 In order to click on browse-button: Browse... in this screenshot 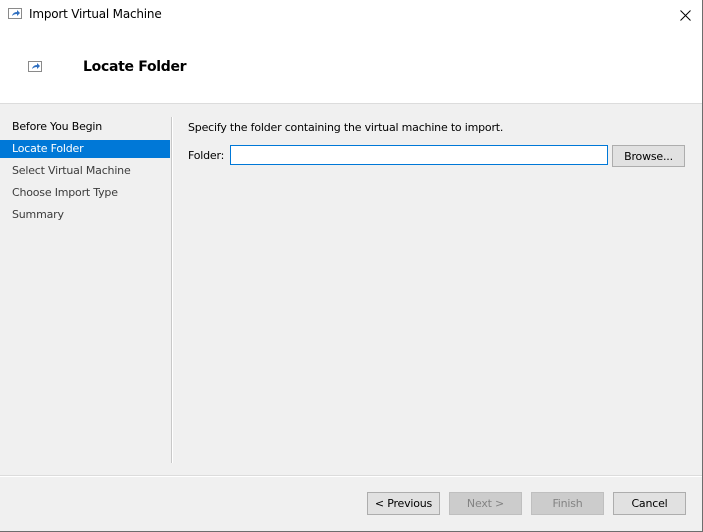, I will do `click(648, 156)`.